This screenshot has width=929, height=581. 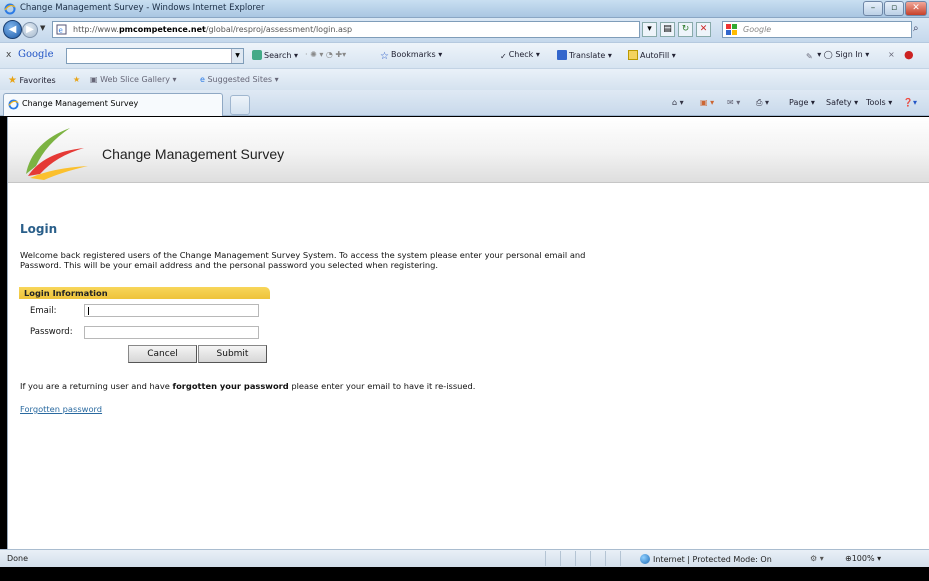 I want to click on protected-mode-icon: ⚙ ▾, so click(x=817, y=558).